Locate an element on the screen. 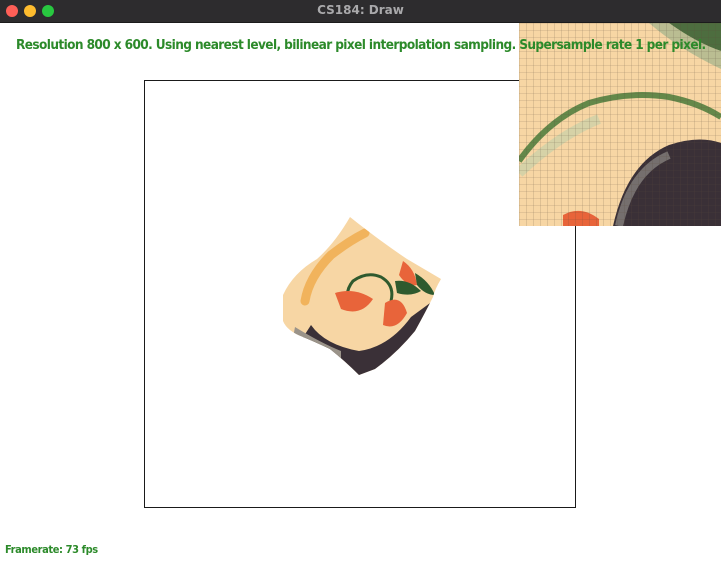 This screenshot has height=564, width=721. framerate-readout: Framerate: 73 fps is located at coordinates (51, 549).